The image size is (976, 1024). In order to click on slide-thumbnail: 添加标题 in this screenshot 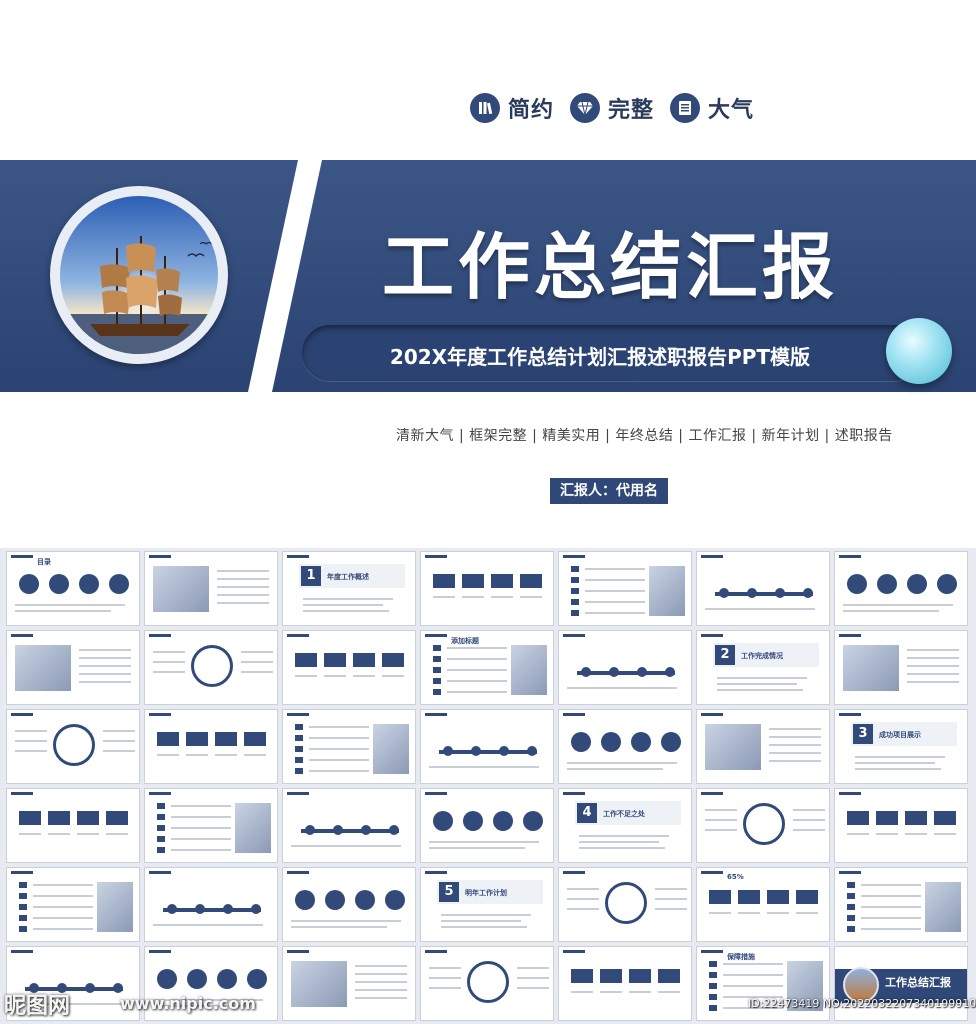, I will do `click(487, 667)`.